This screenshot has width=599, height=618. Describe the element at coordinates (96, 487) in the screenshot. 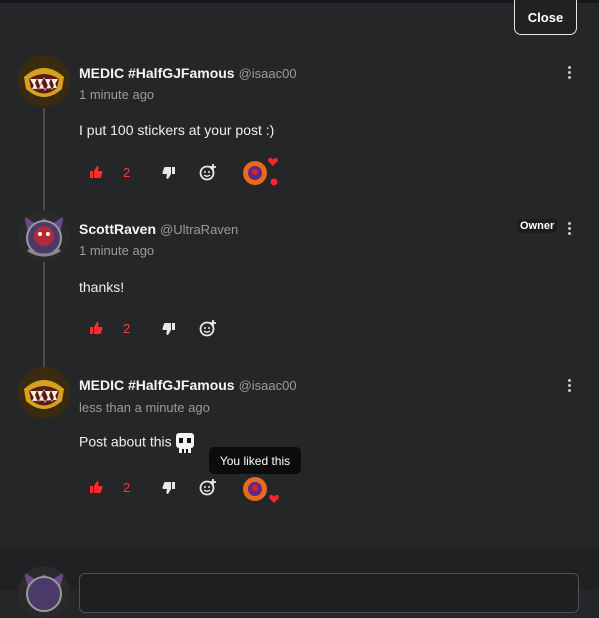

I see `thumbs-up-icon` at that location.